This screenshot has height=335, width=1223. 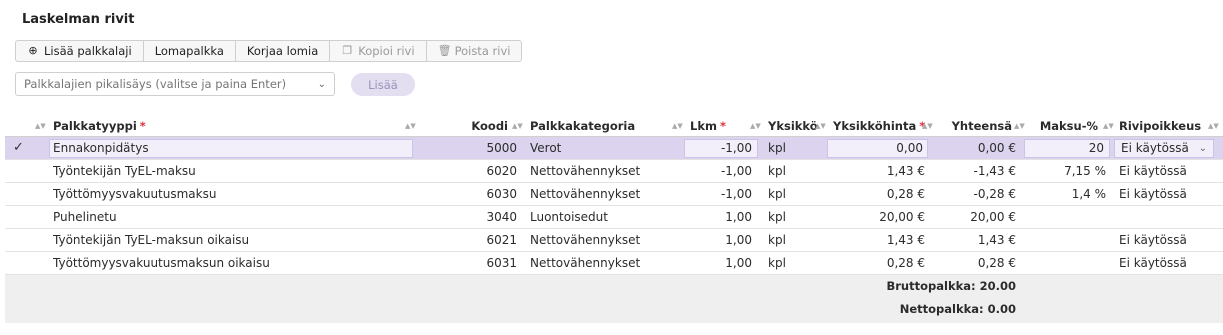 What do you see at coordinates (88, 51) in the screenshot?
I see `add-wage-type-label: Lisää palkkalaji` at bounding box center [88, 51].